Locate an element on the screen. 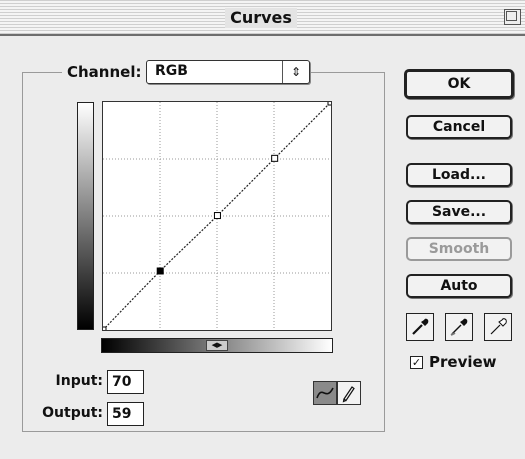  cancel-button: Cancel is located at coordinates (459, 127).